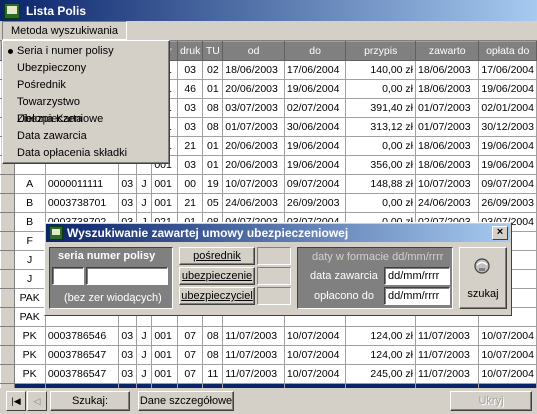 This screenshot has height=414, width=537. Describe the element at coordinates (190, 89) in the screenshot. I see `cell-druk: 46` at that location.